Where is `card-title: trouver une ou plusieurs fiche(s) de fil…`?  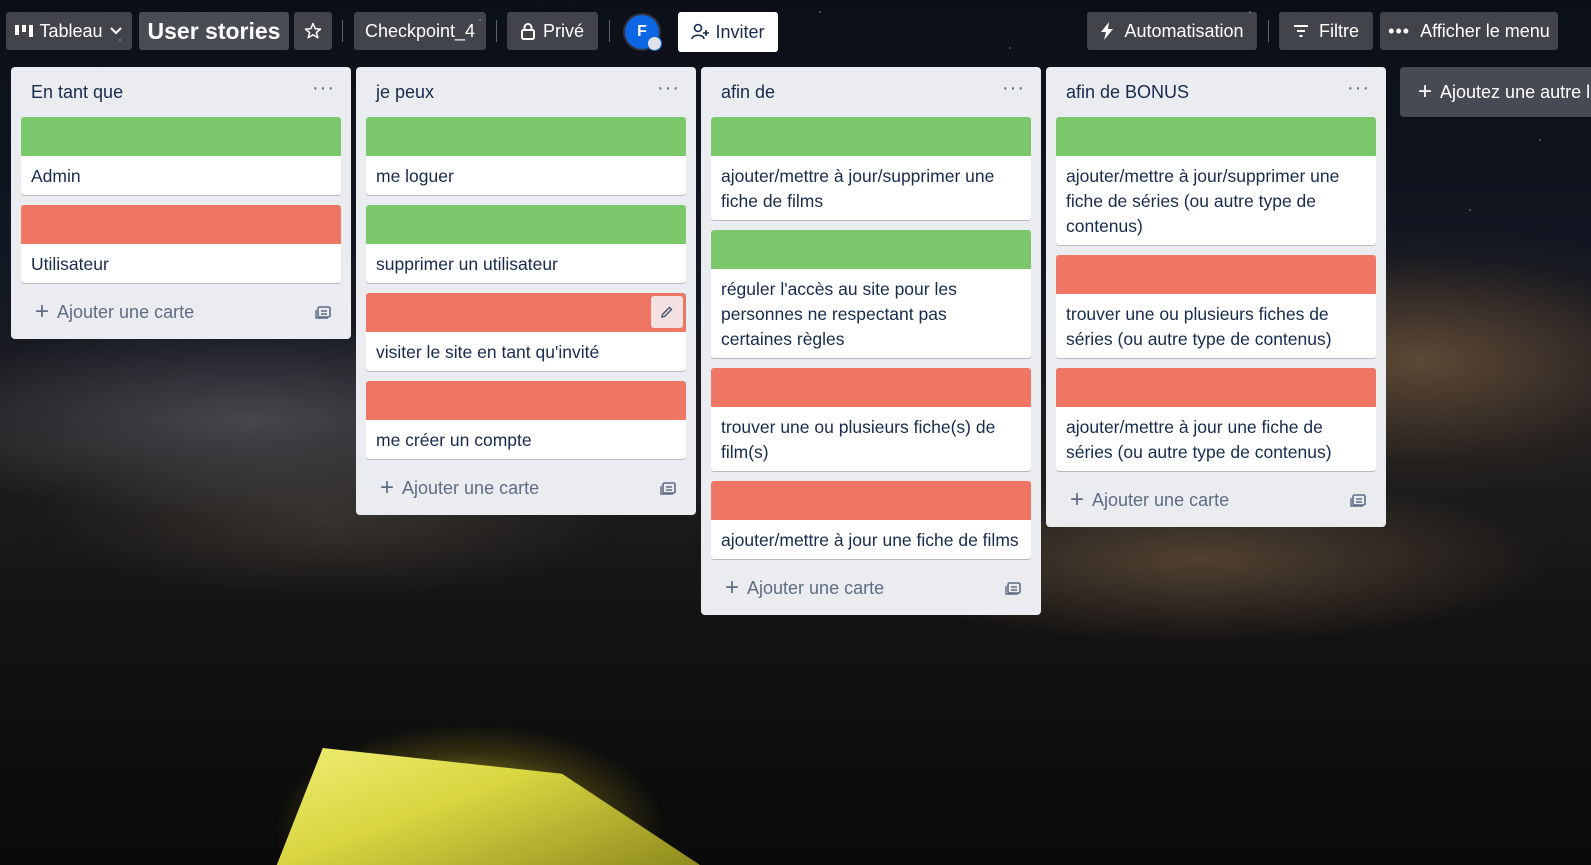
card-title: trouver une ou plusieurs fiche(s) de fil… is located at coordinates (858, 439).